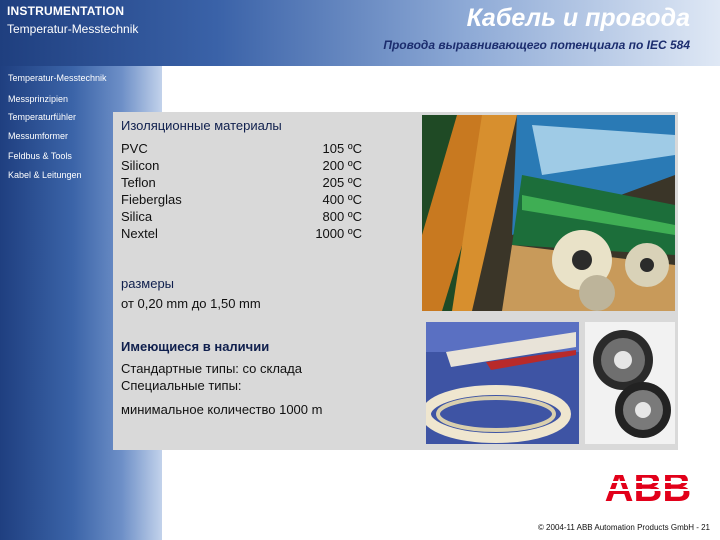 This screenshot has width=720, height=540. Describe the element at coordinates (195, 346) in the screenshot. I see `availability-title: Имеющиеся в наличии` at that location.